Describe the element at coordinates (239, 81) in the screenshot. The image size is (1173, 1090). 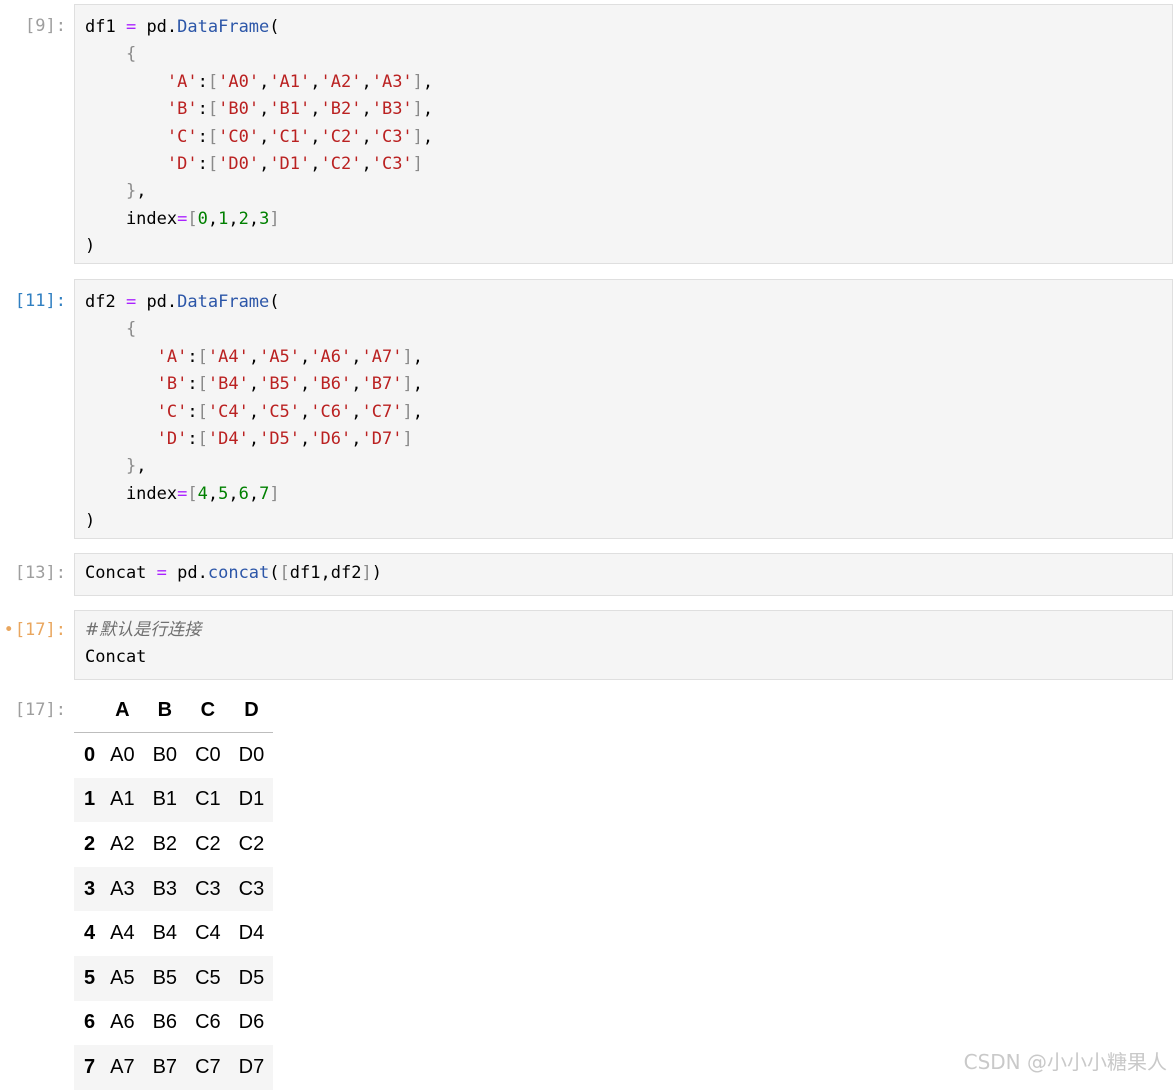
I see `code-token: 'A0'` at that location.